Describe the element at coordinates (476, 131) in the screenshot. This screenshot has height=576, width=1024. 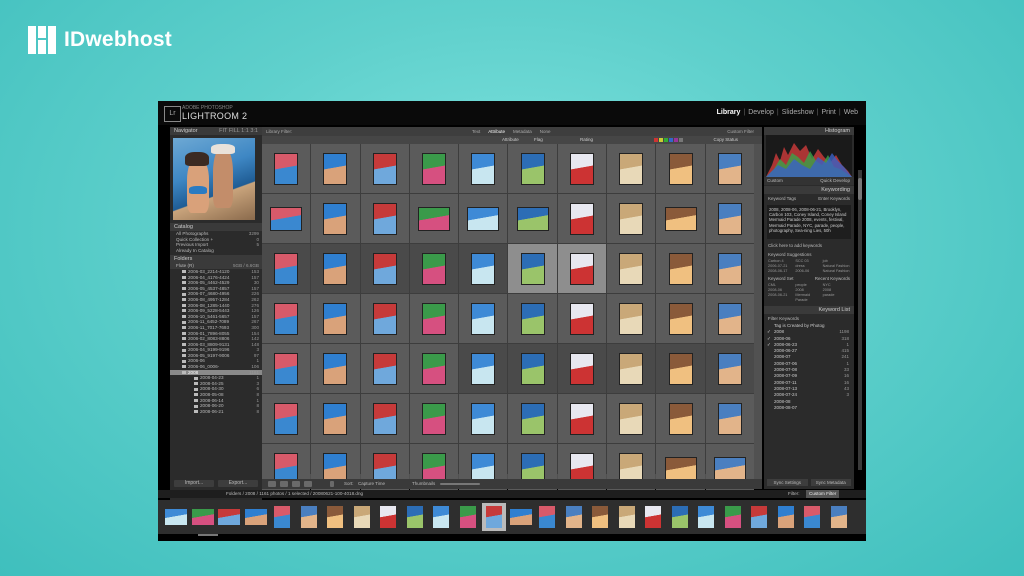
I see `filter-tab-text: Text` at that location.